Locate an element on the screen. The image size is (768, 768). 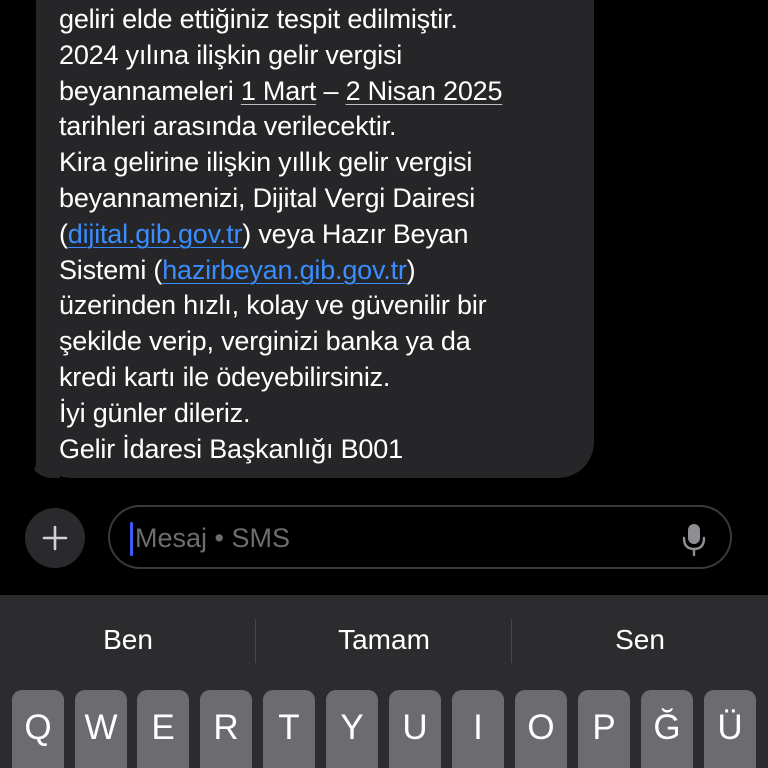
message-line: (dijital.gib.gov.tr) veya Hazır Beyan is located at coordinates (324, 235).